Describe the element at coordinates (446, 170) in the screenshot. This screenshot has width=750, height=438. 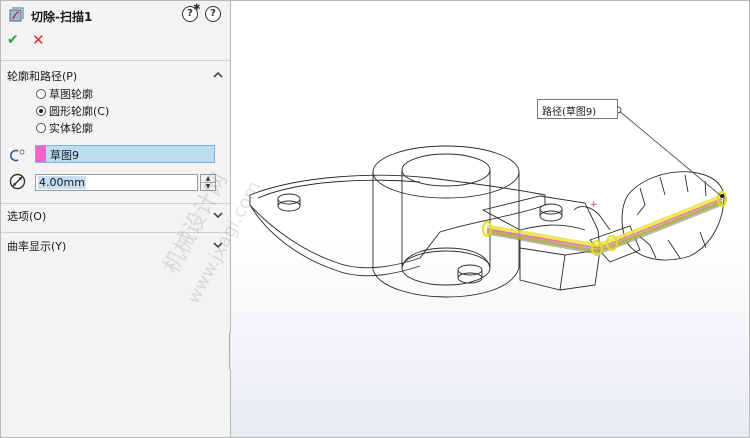
I see `boss-top-inner` at that location.